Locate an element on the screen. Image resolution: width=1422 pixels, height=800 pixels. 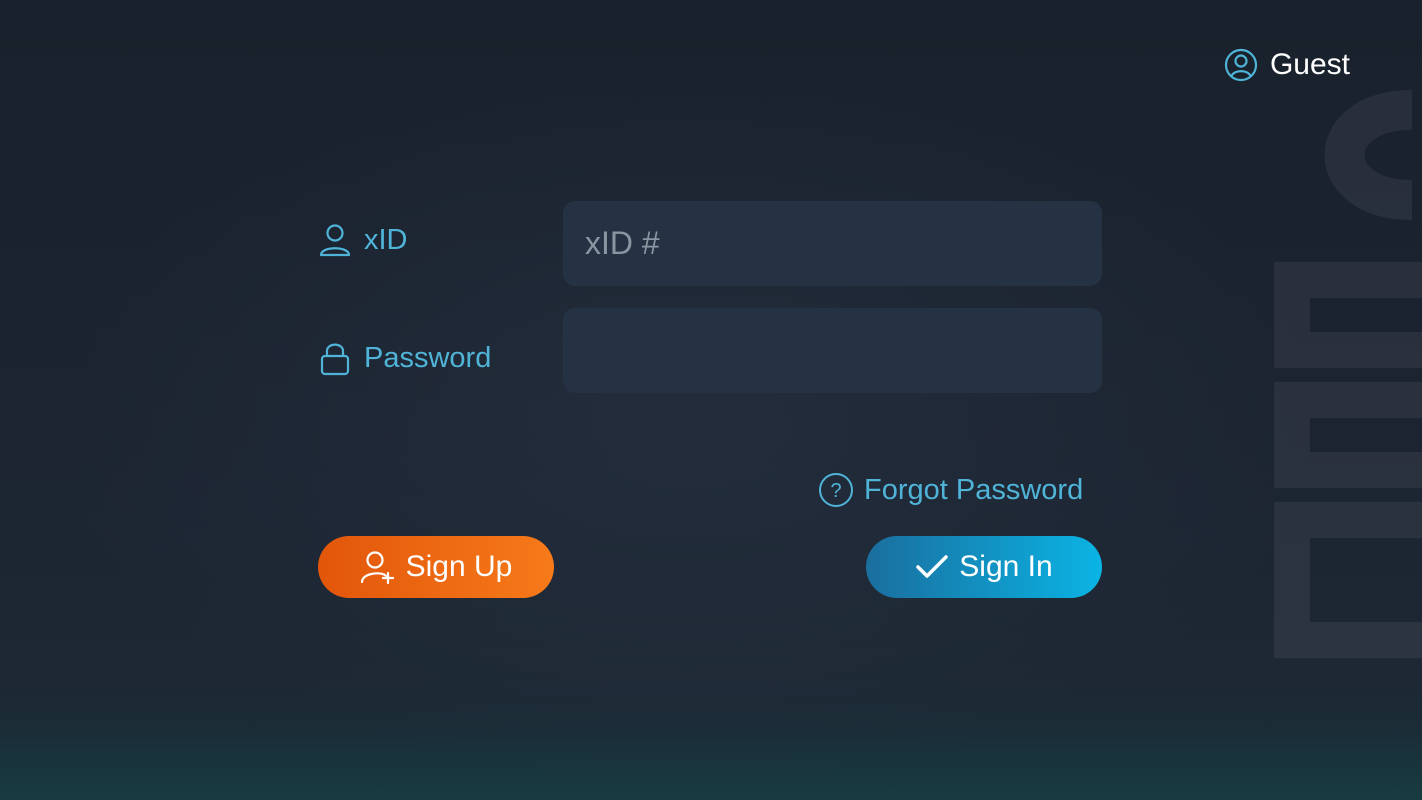
guest-account-button: Guest is located at coordinates (1287, 65).